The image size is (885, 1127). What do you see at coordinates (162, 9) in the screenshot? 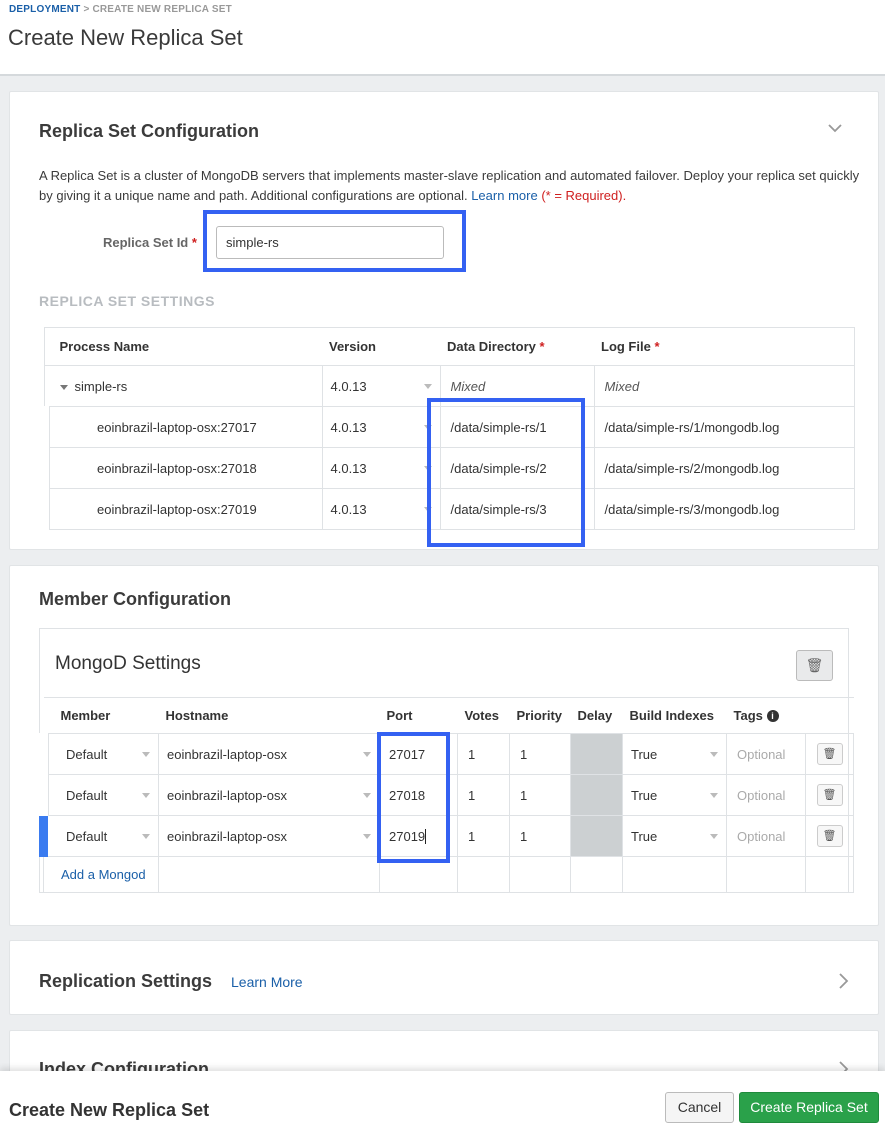
I see `breadcrumb-current: CREATE NEW REPLICA SET` at bounding box center [162, 9].